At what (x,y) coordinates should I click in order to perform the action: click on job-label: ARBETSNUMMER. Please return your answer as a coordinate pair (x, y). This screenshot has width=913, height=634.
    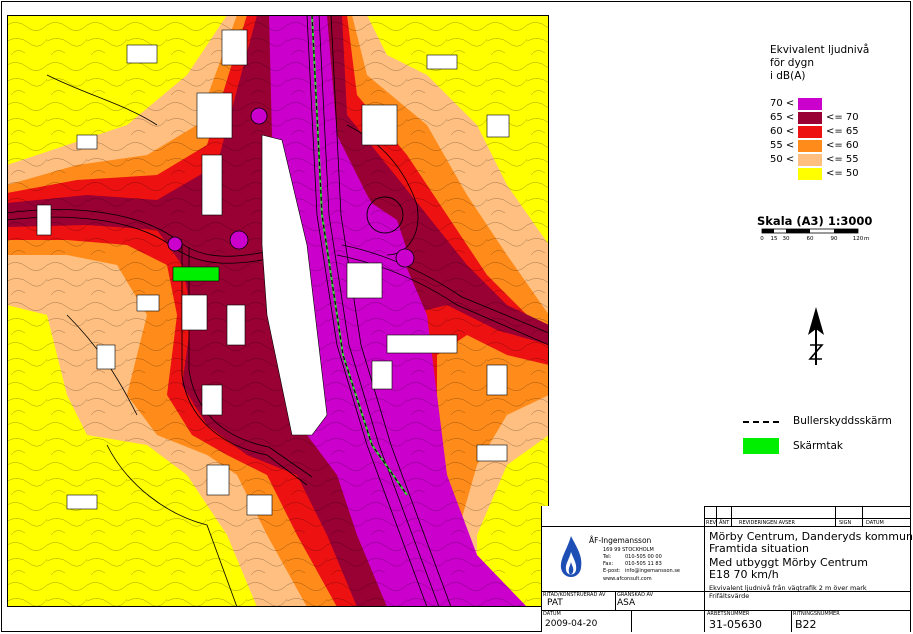
    Looking at the image, I should click on (728, 614).